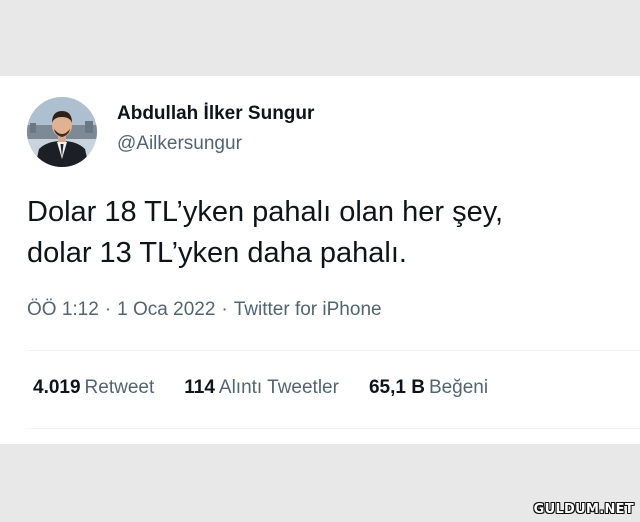 The width and height of the screenshot is (640, 522). Describe the element at coordinates (179, 144) in the screenshot. I see `user-handle: @Ailkersungur` at that location.